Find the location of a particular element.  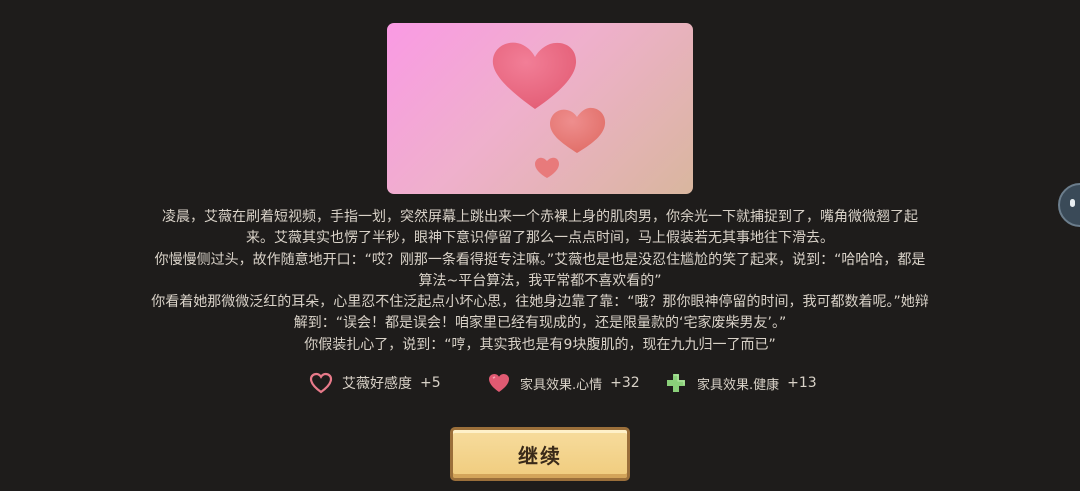

large-heart-icon is located at coordinates (534, 76).